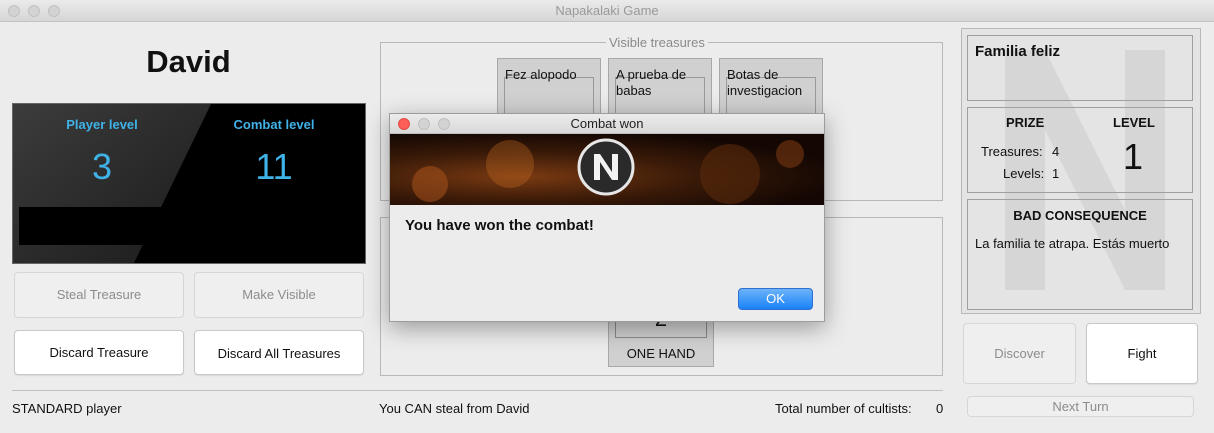 This screenshot has height=433, width=1214. Describe the element at coordinates (444, 124) in the screenshot. I see `dialog-zoom-button` at that location.